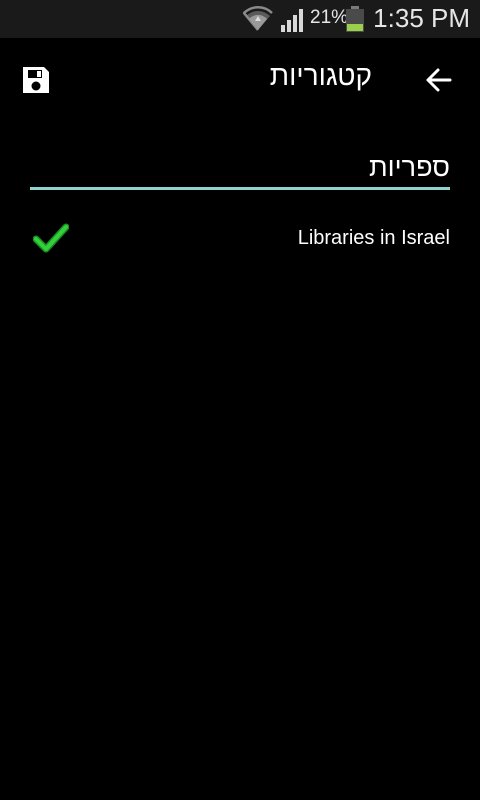  What do you see at coordinates (51, 238) in the screenshot?
I see `checkmark-icon` at bounding box center [51, 238].